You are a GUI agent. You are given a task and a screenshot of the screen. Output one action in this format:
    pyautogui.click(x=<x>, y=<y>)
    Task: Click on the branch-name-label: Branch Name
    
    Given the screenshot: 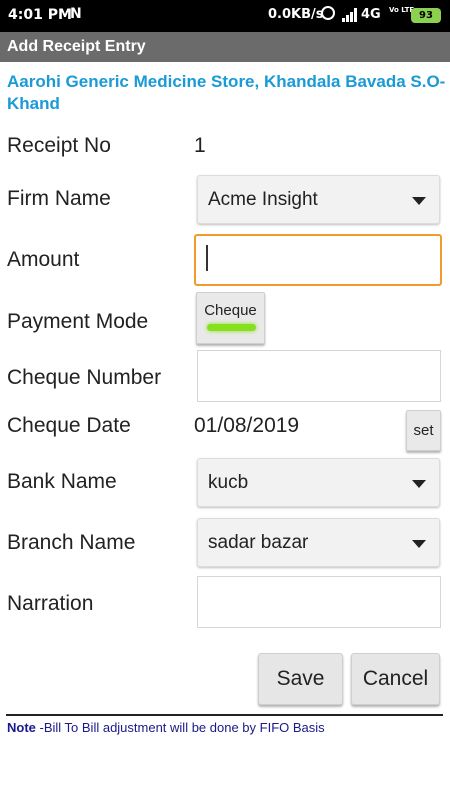 What is the action you would take?
    pyautogui.click(x=71, y=542)
    